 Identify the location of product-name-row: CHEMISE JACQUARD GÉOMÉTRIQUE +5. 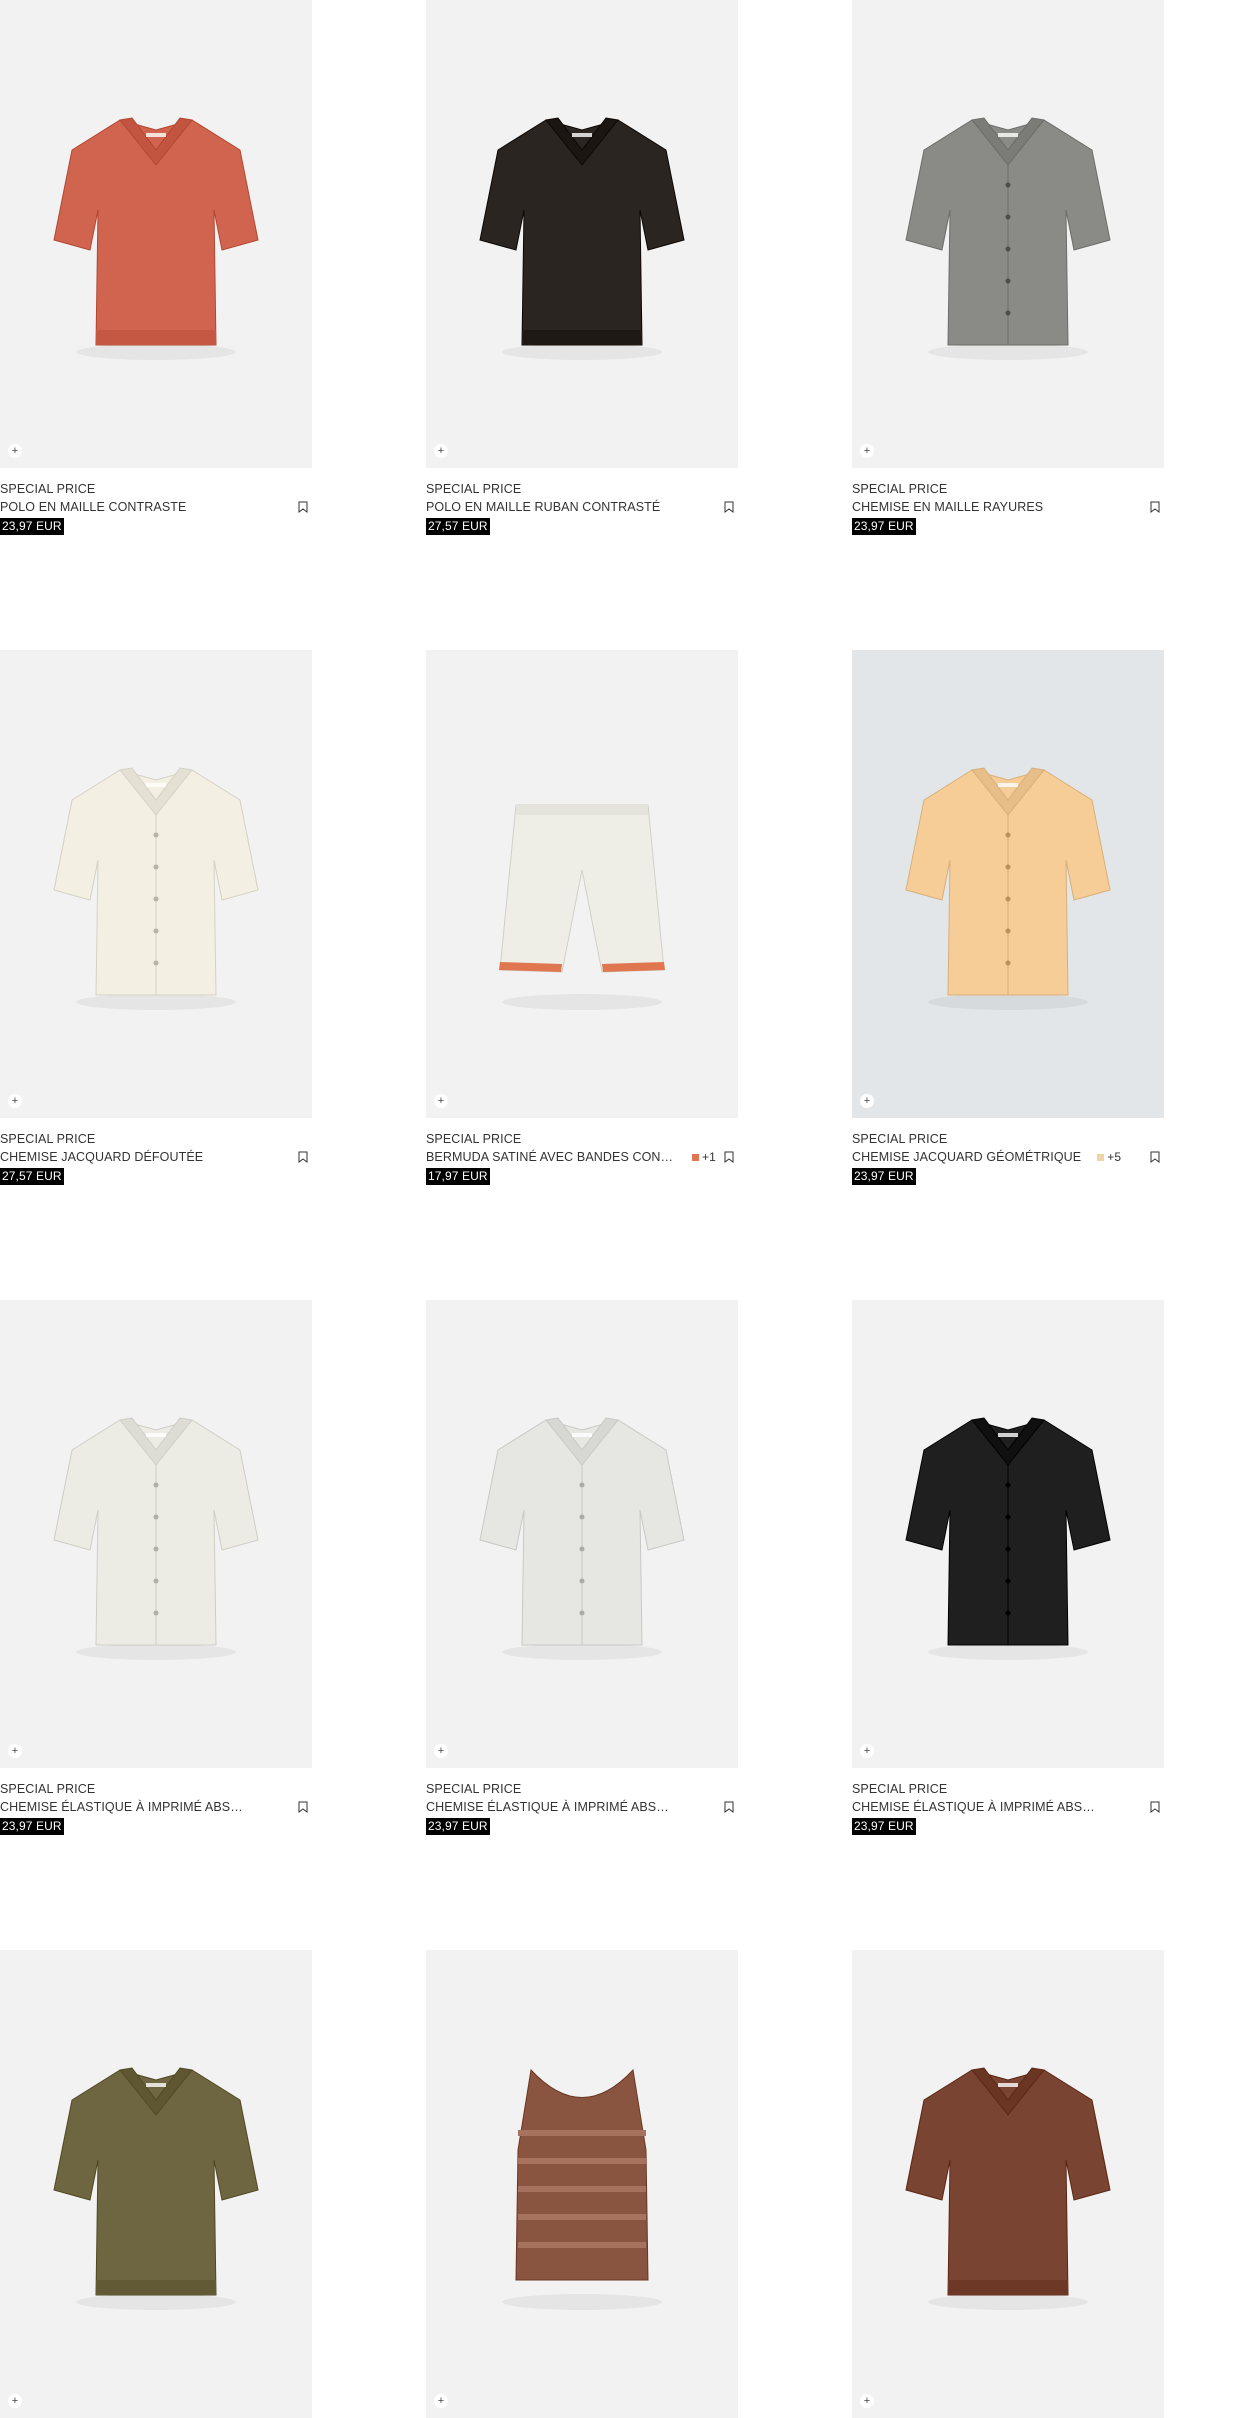
(1008, 1157).